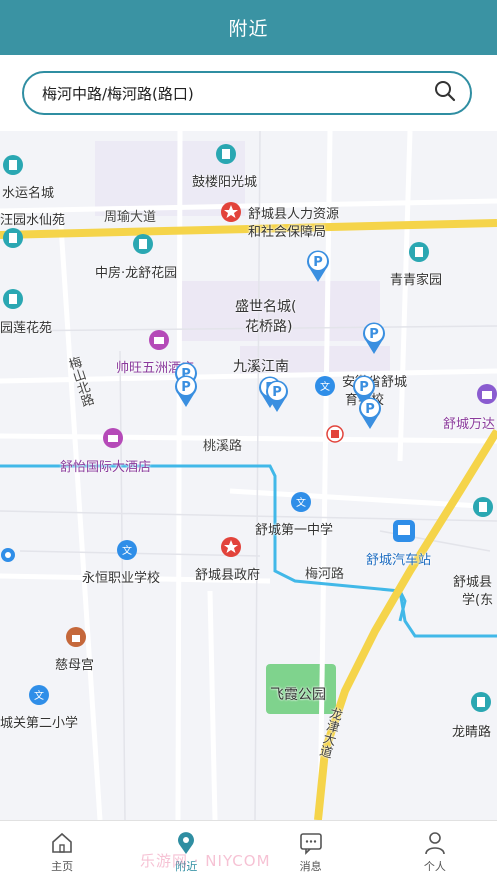  I want to click on tab-profile-label: 个人, so click(434, 866).